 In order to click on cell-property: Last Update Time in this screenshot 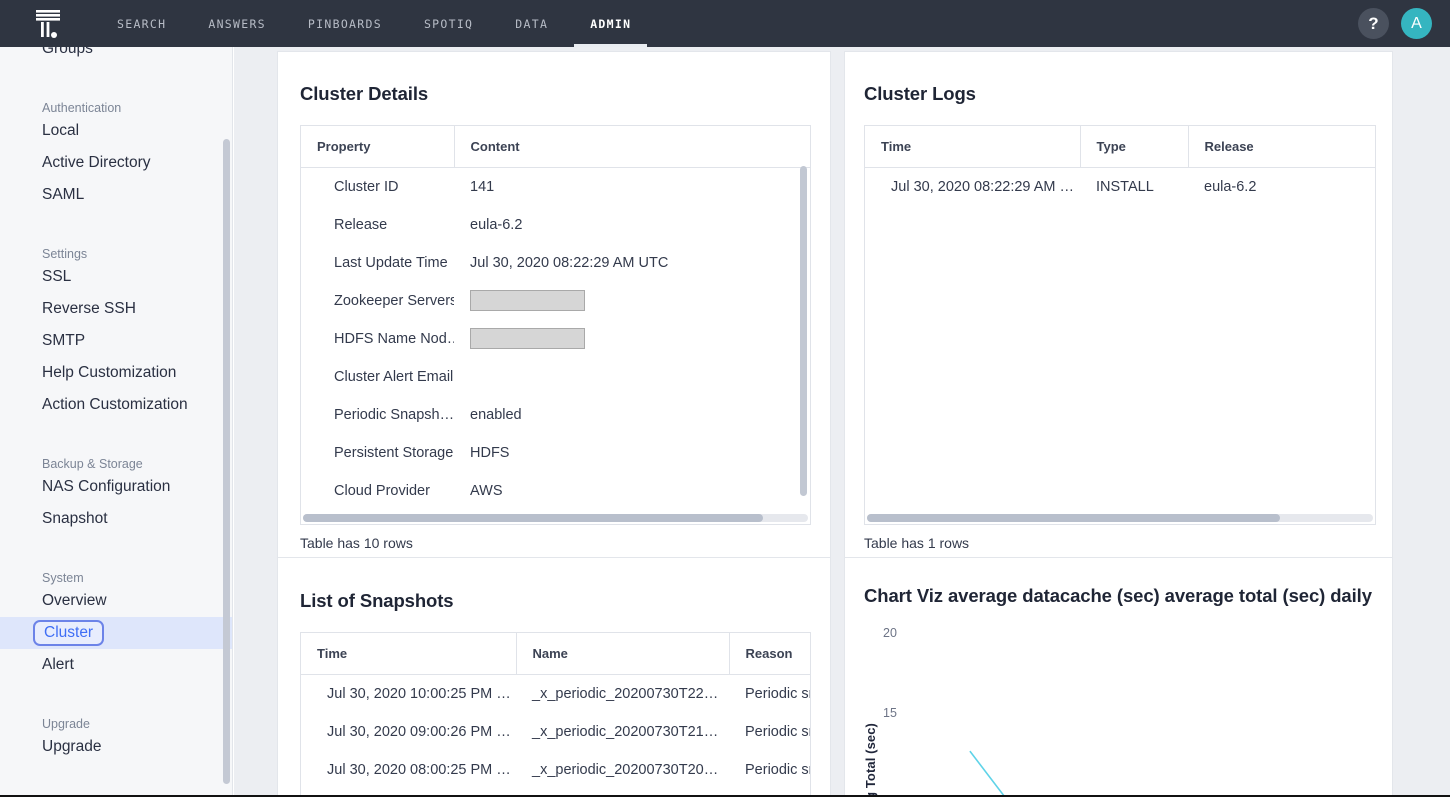, I will do `click(391, 262)`.